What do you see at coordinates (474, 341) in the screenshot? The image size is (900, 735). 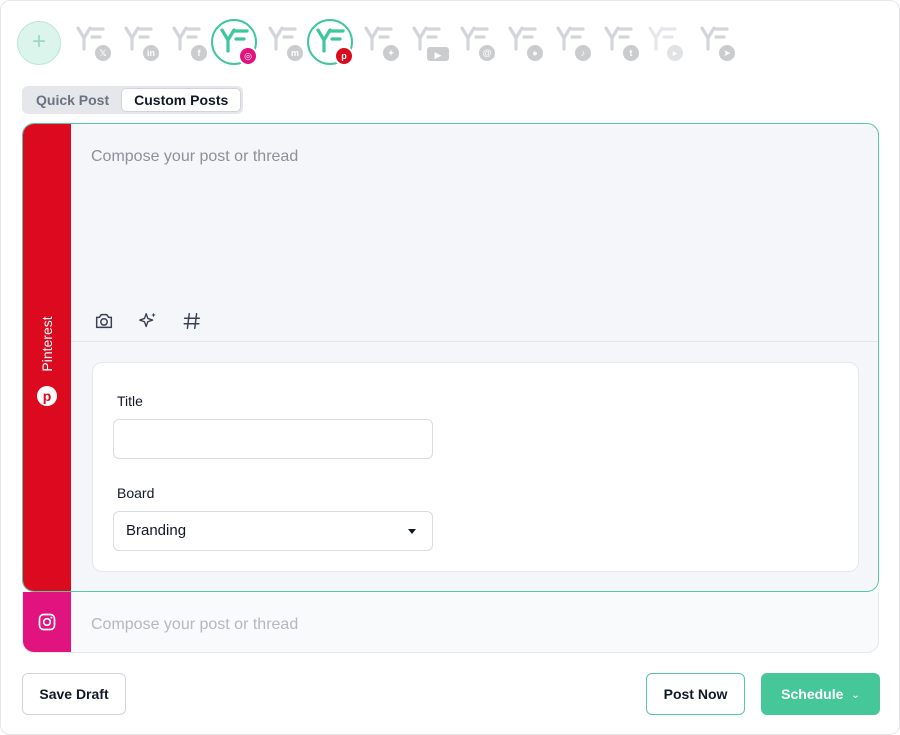 I see `divider` at bounding box center [474, 341].